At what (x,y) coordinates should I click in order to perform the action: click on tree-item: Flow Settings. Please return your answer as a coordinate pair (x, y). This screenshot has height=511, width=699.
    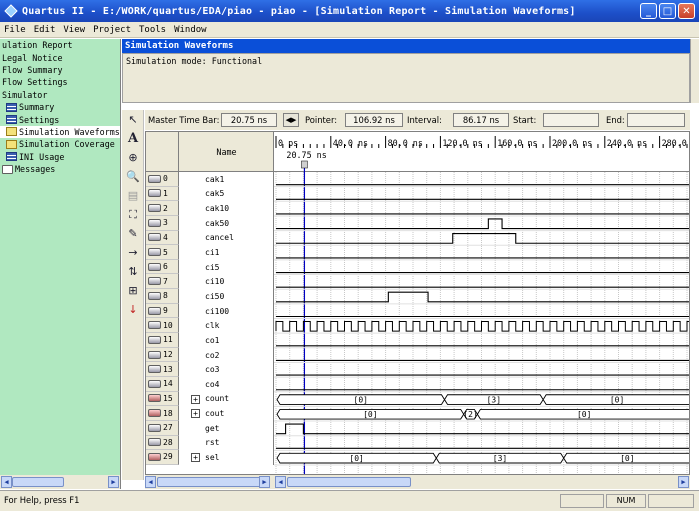
    Looking at the image, I should click on (60, 82).